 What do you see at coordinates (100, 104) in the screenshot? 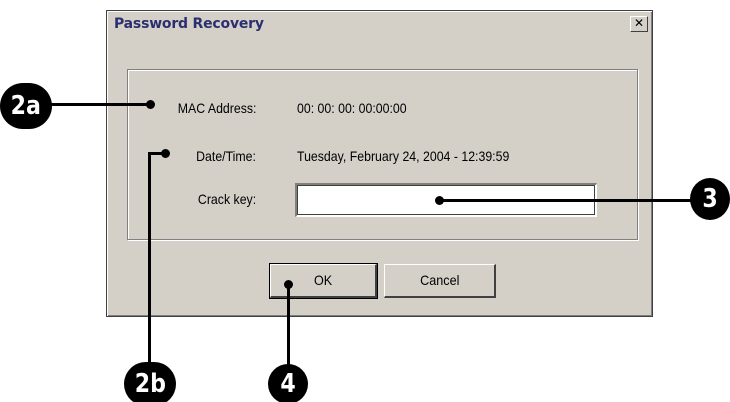
I see `callout-2a-leader` at bounding box center [100, 104].